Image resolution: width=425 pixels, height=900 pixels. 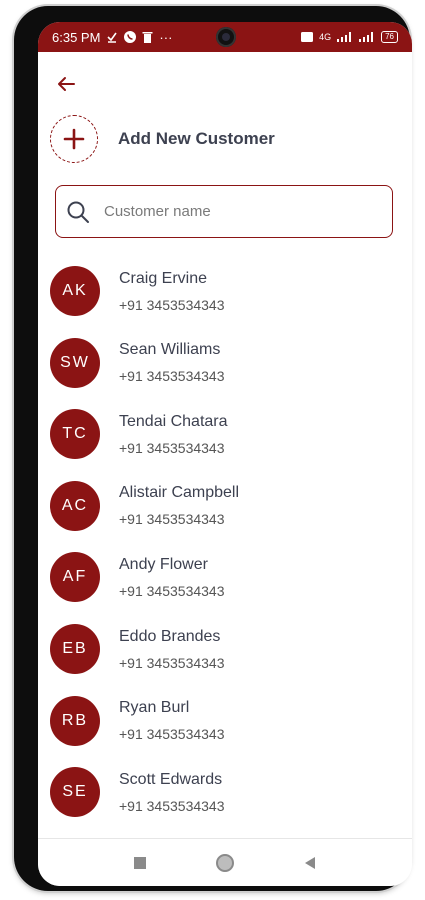 What do you see at coordinates (171, 779) in the screenshot?
I see `customer-name: Scott Edwards` at bounding box center [171, 779].